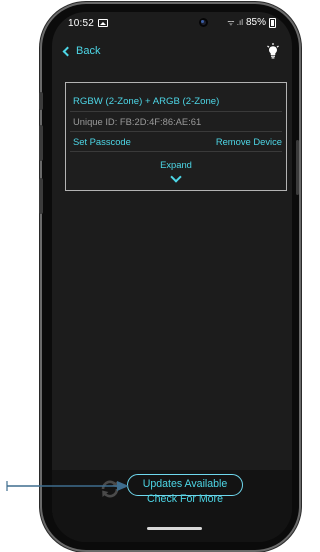 This screenshot has height=552, width=320. Describe the element at coordinates (102, 141) in the screenshot. I see `set-passcode-button: Set Passcode` at that location.